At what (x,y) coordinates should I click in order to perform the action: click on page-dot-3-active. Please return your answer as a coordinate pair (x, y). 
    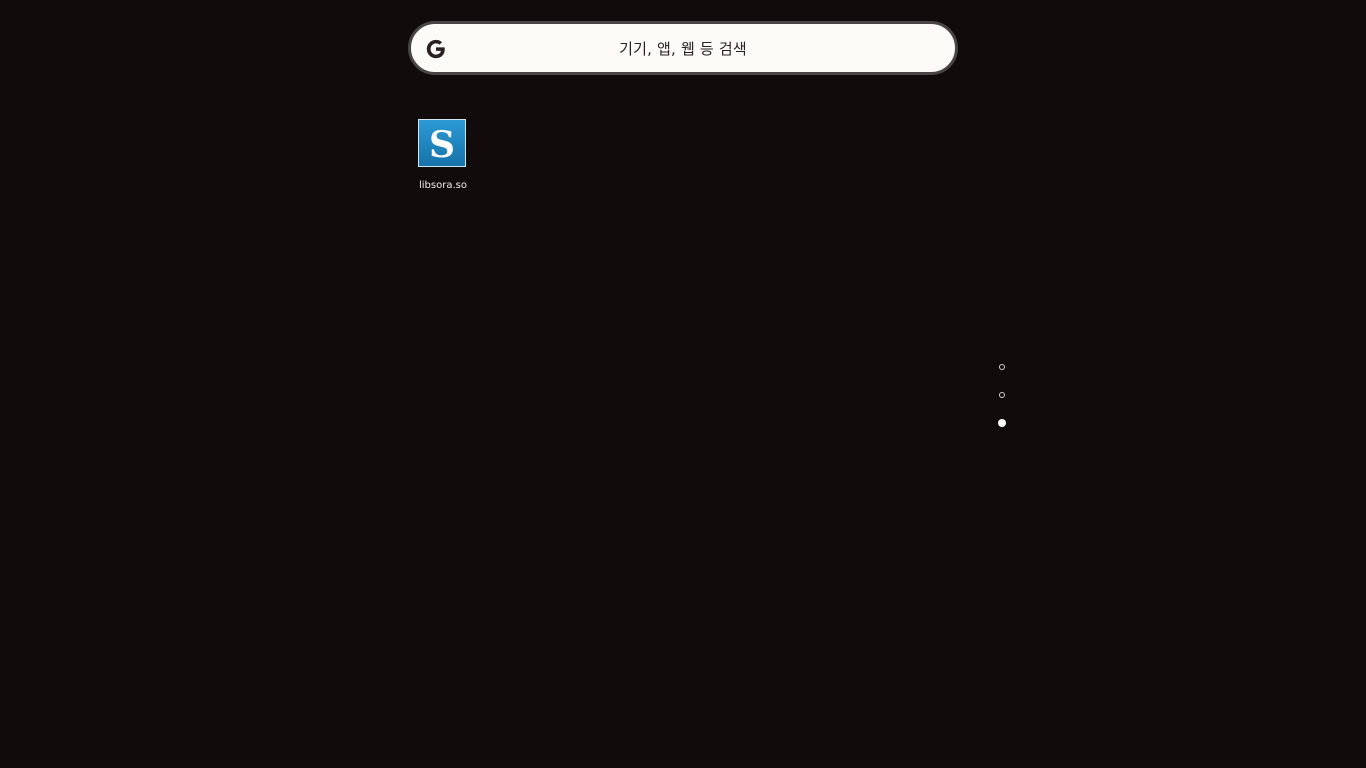
    Looking at the image, I should click on (1002, 423).